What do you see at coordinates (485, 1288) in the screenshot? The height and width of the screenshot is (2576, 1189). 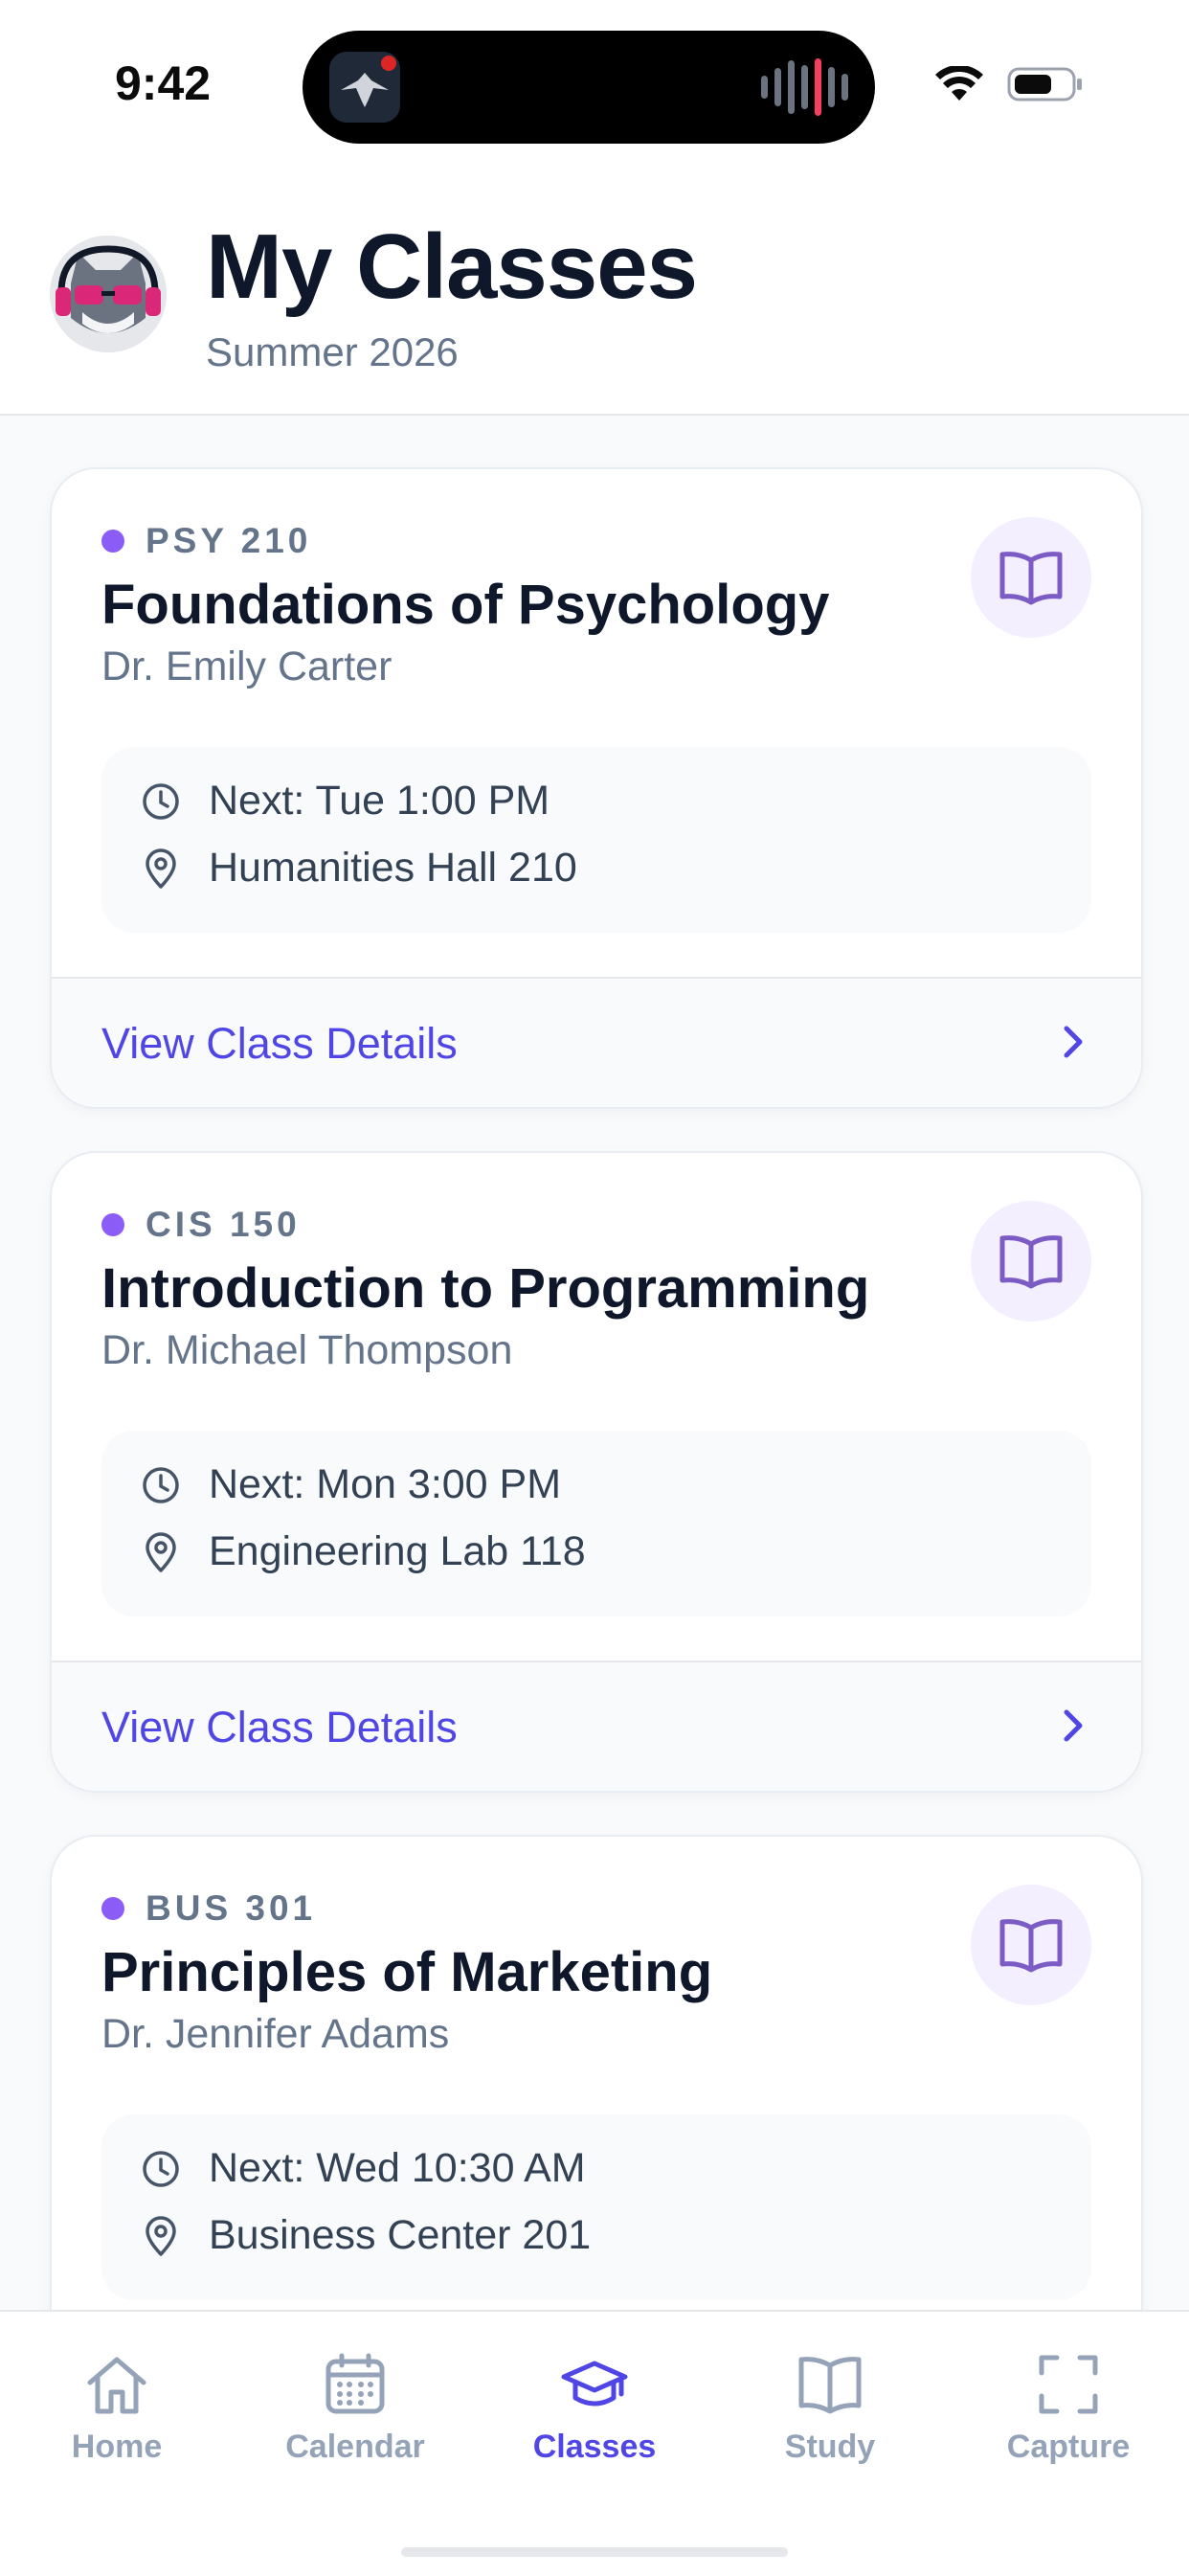 I see `course-title: Introduction to Programming` at bounding box center [485, 1288].